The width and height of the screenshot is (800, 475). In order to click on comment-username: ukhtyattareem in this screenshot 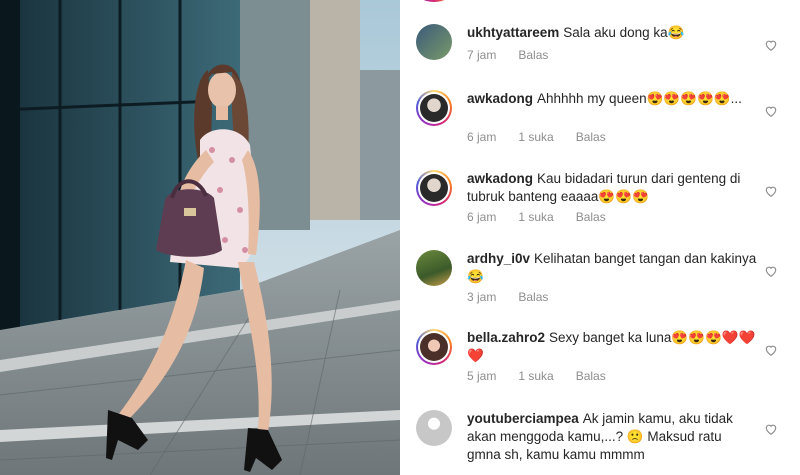, I will do `click(513, 32)`.